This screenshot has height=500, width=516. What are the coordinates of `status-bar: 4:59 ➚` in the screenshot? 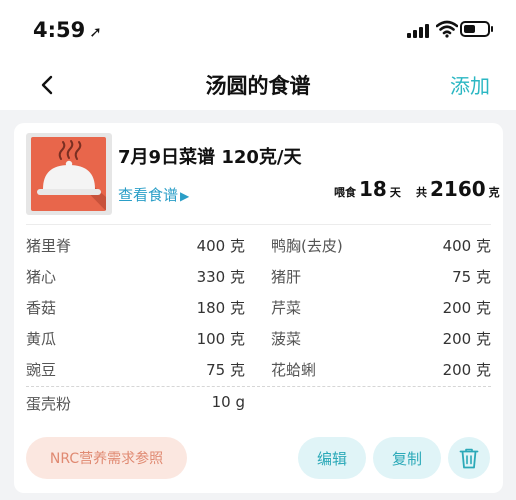 It's located at (258, 30).